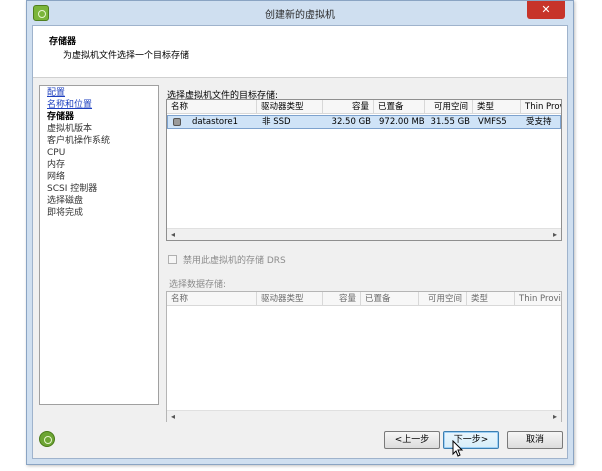 Image resolution: width=602 pixels, height=471 pixels. I want to click on cell-free: 31.55 GB, so click(450, 122).